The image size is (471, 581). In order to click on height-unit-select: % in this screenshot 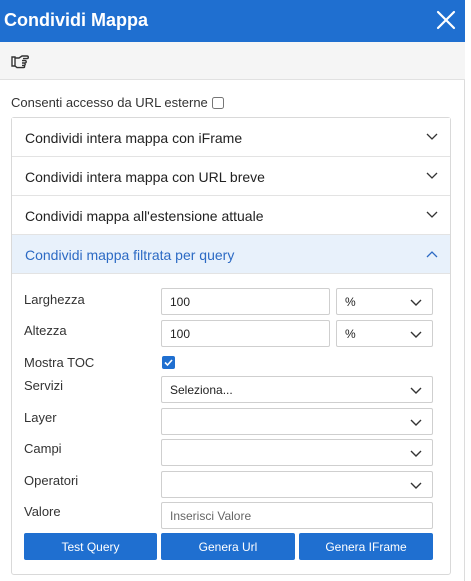, I will do `click(384, 333)`.